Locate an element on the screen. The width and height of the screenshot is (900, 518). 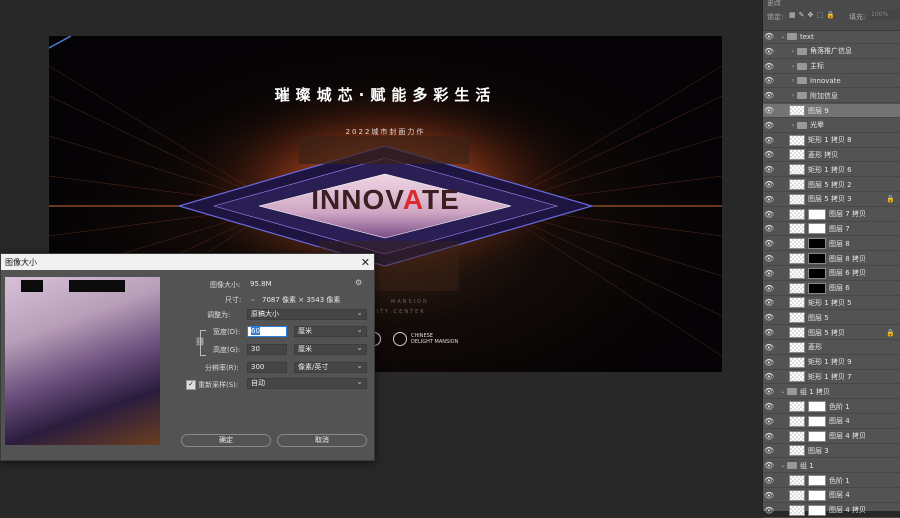
resample-select: 自动 is located at coordinates (307, 383).